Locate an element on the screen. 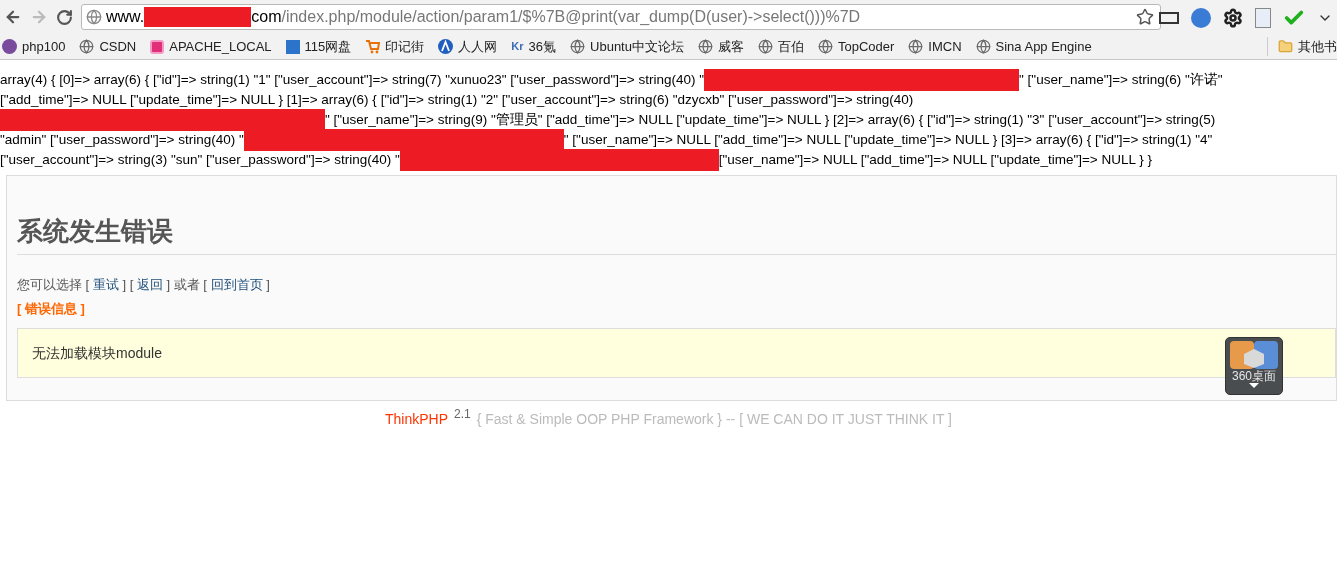  bookmark-item: TopCoder is located at coordinates (856, 46).